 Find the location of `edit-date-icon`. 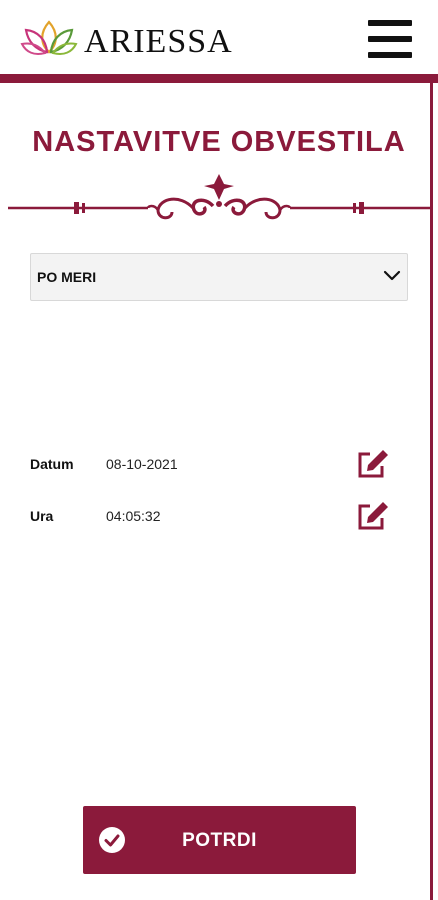

edit-date-icon is located at coordinates (373, 464).